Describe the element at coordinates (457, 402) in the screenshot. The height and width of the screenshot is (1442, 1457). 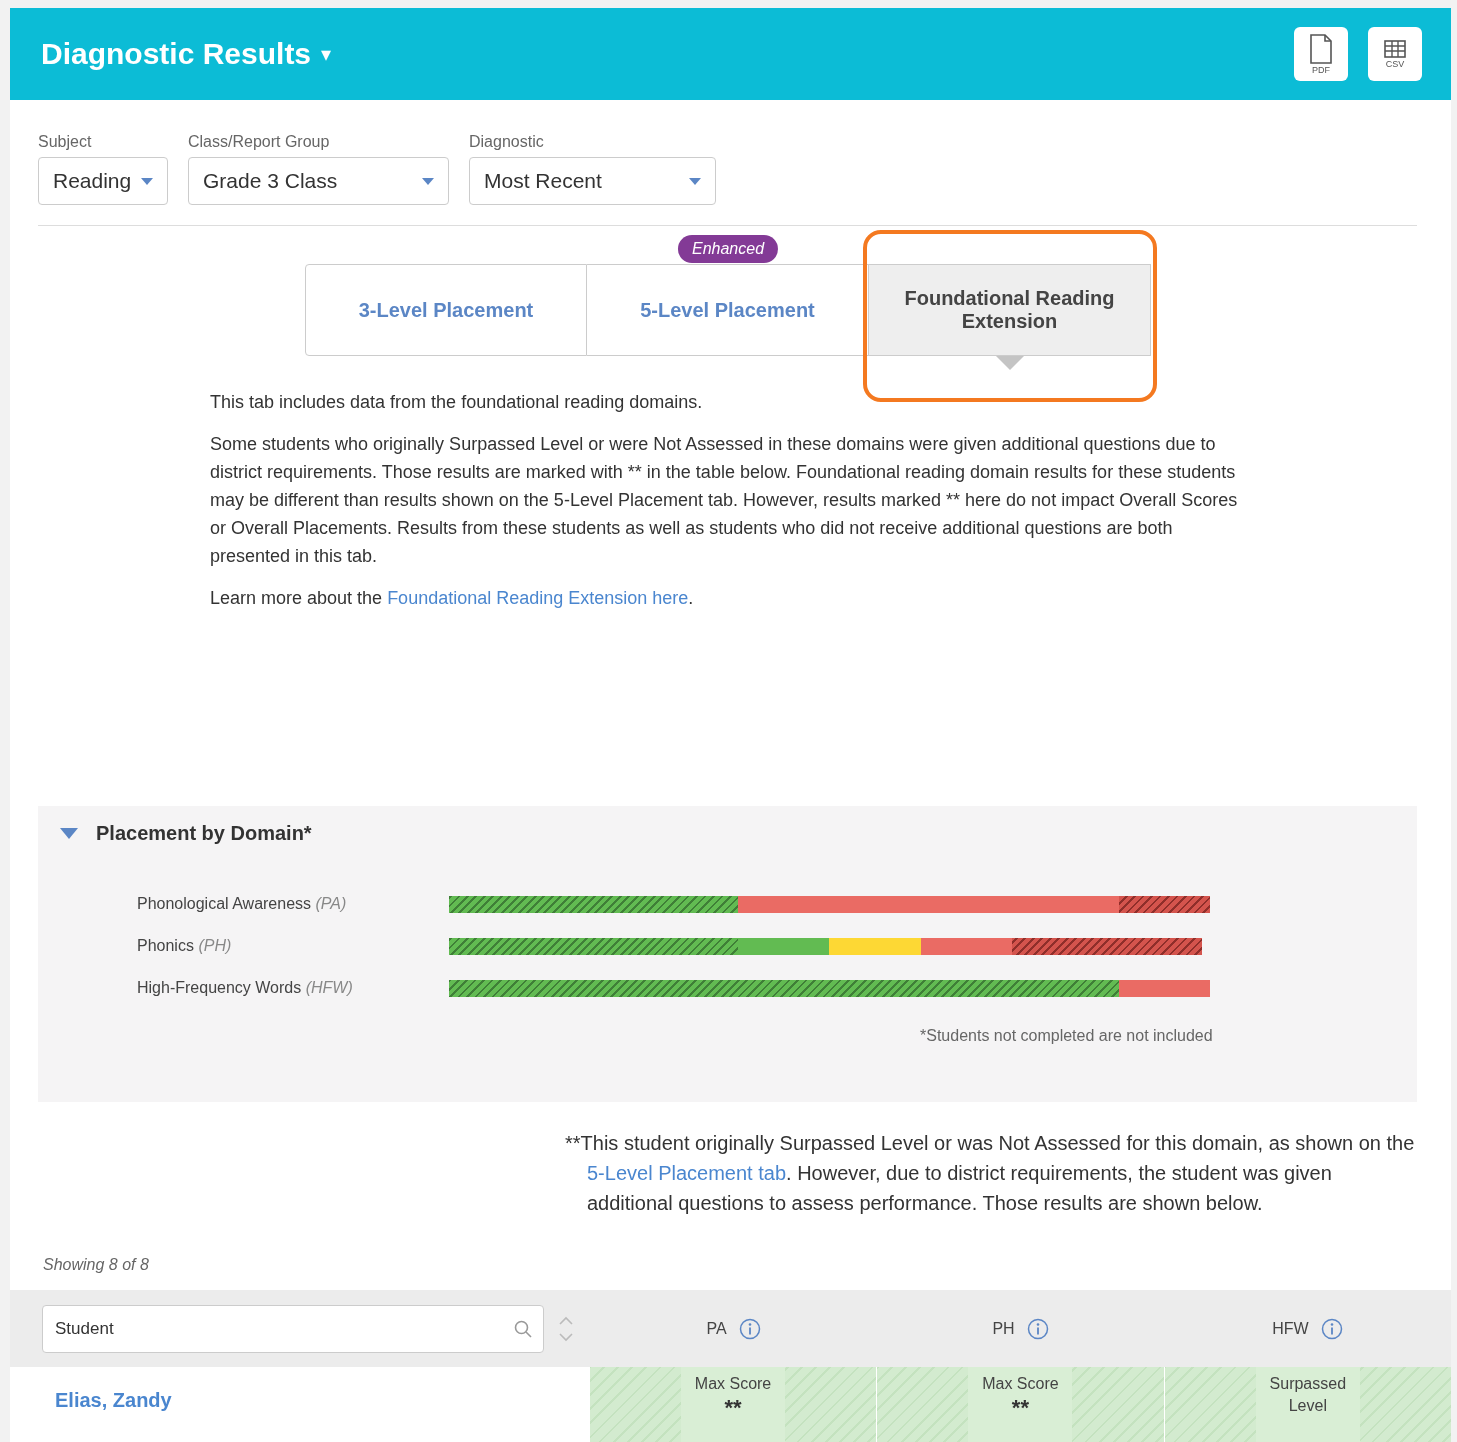
I see `paragraph: This tab includes data from the foundational reading domains.` at that location.